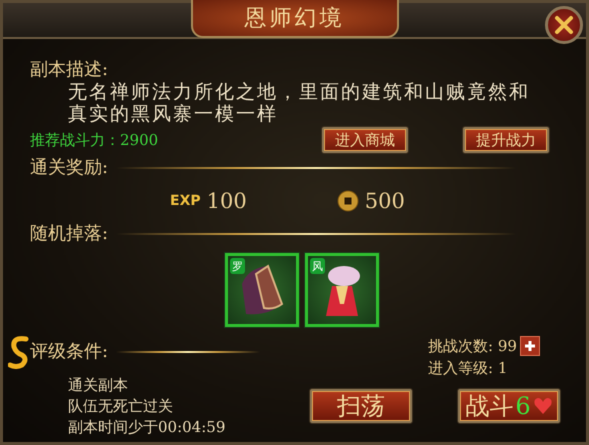  I want to click on item-tag: 风, so click(317, 266).